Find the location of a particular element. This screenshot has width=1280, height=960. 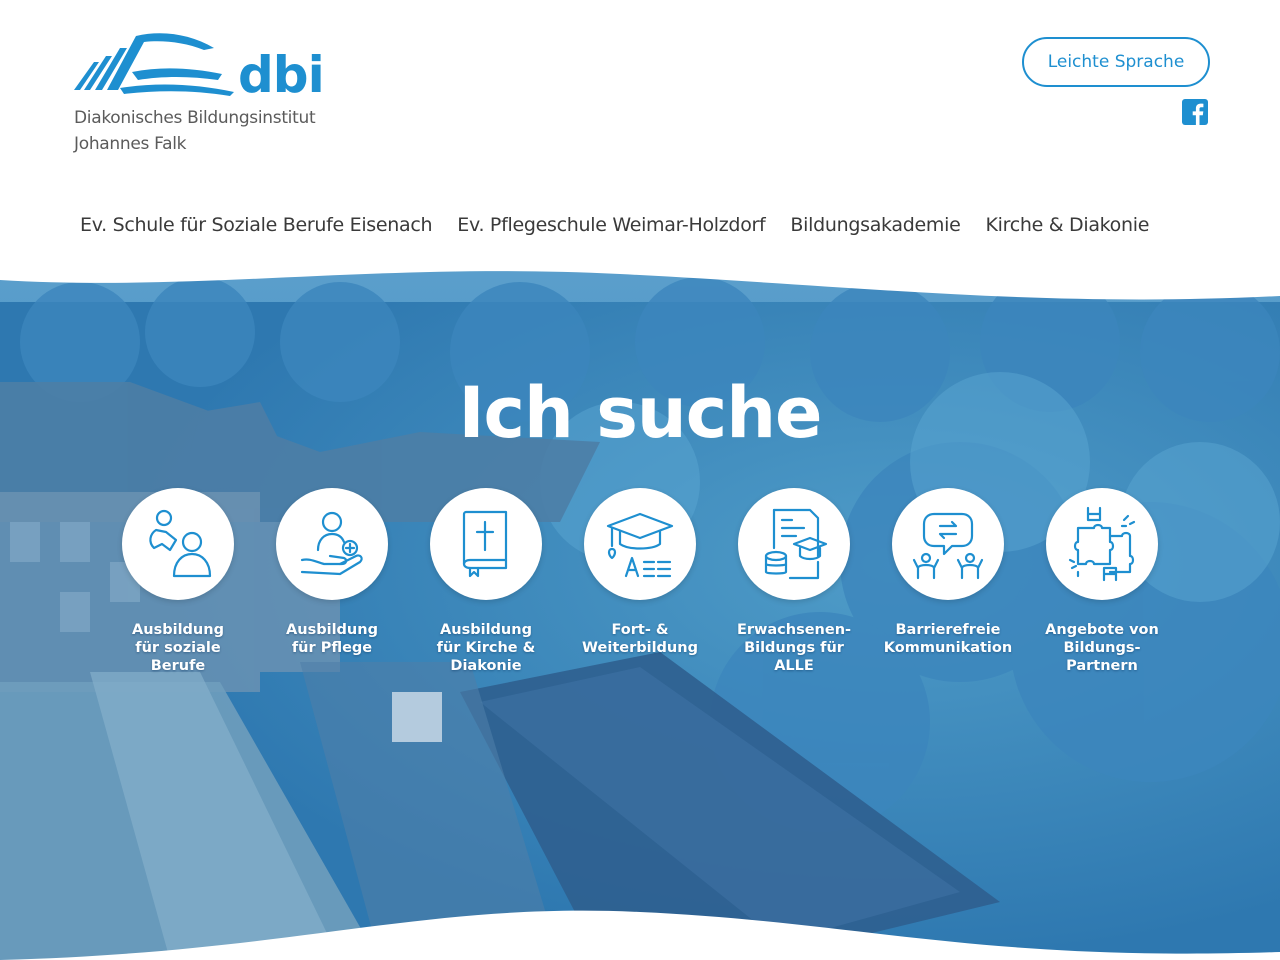

category-label: Angebote von Bildungs- Partnern is located at coordinates (1102, 648).